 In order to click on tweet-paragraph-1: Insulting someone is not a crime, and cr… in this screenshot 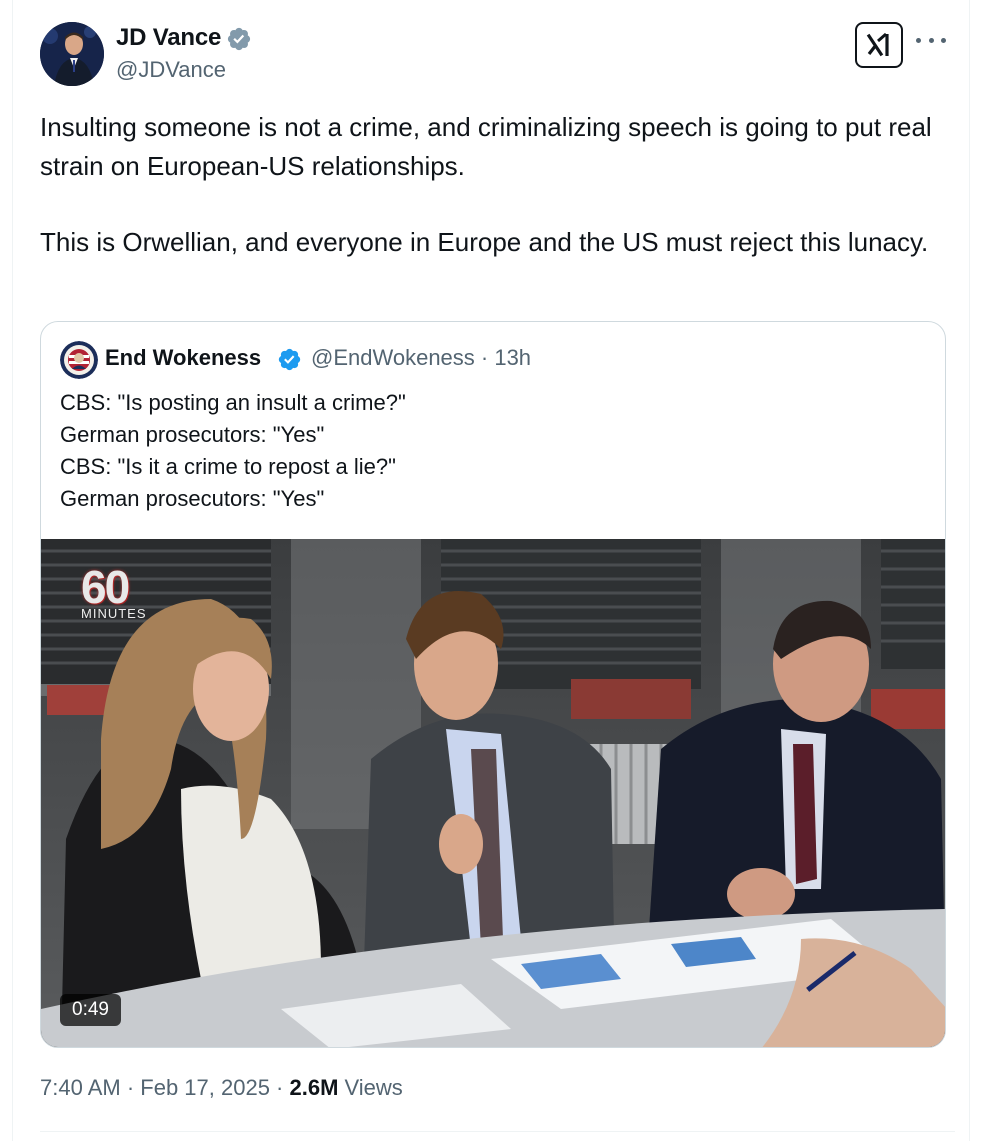, I will do `click(486, 146)`.